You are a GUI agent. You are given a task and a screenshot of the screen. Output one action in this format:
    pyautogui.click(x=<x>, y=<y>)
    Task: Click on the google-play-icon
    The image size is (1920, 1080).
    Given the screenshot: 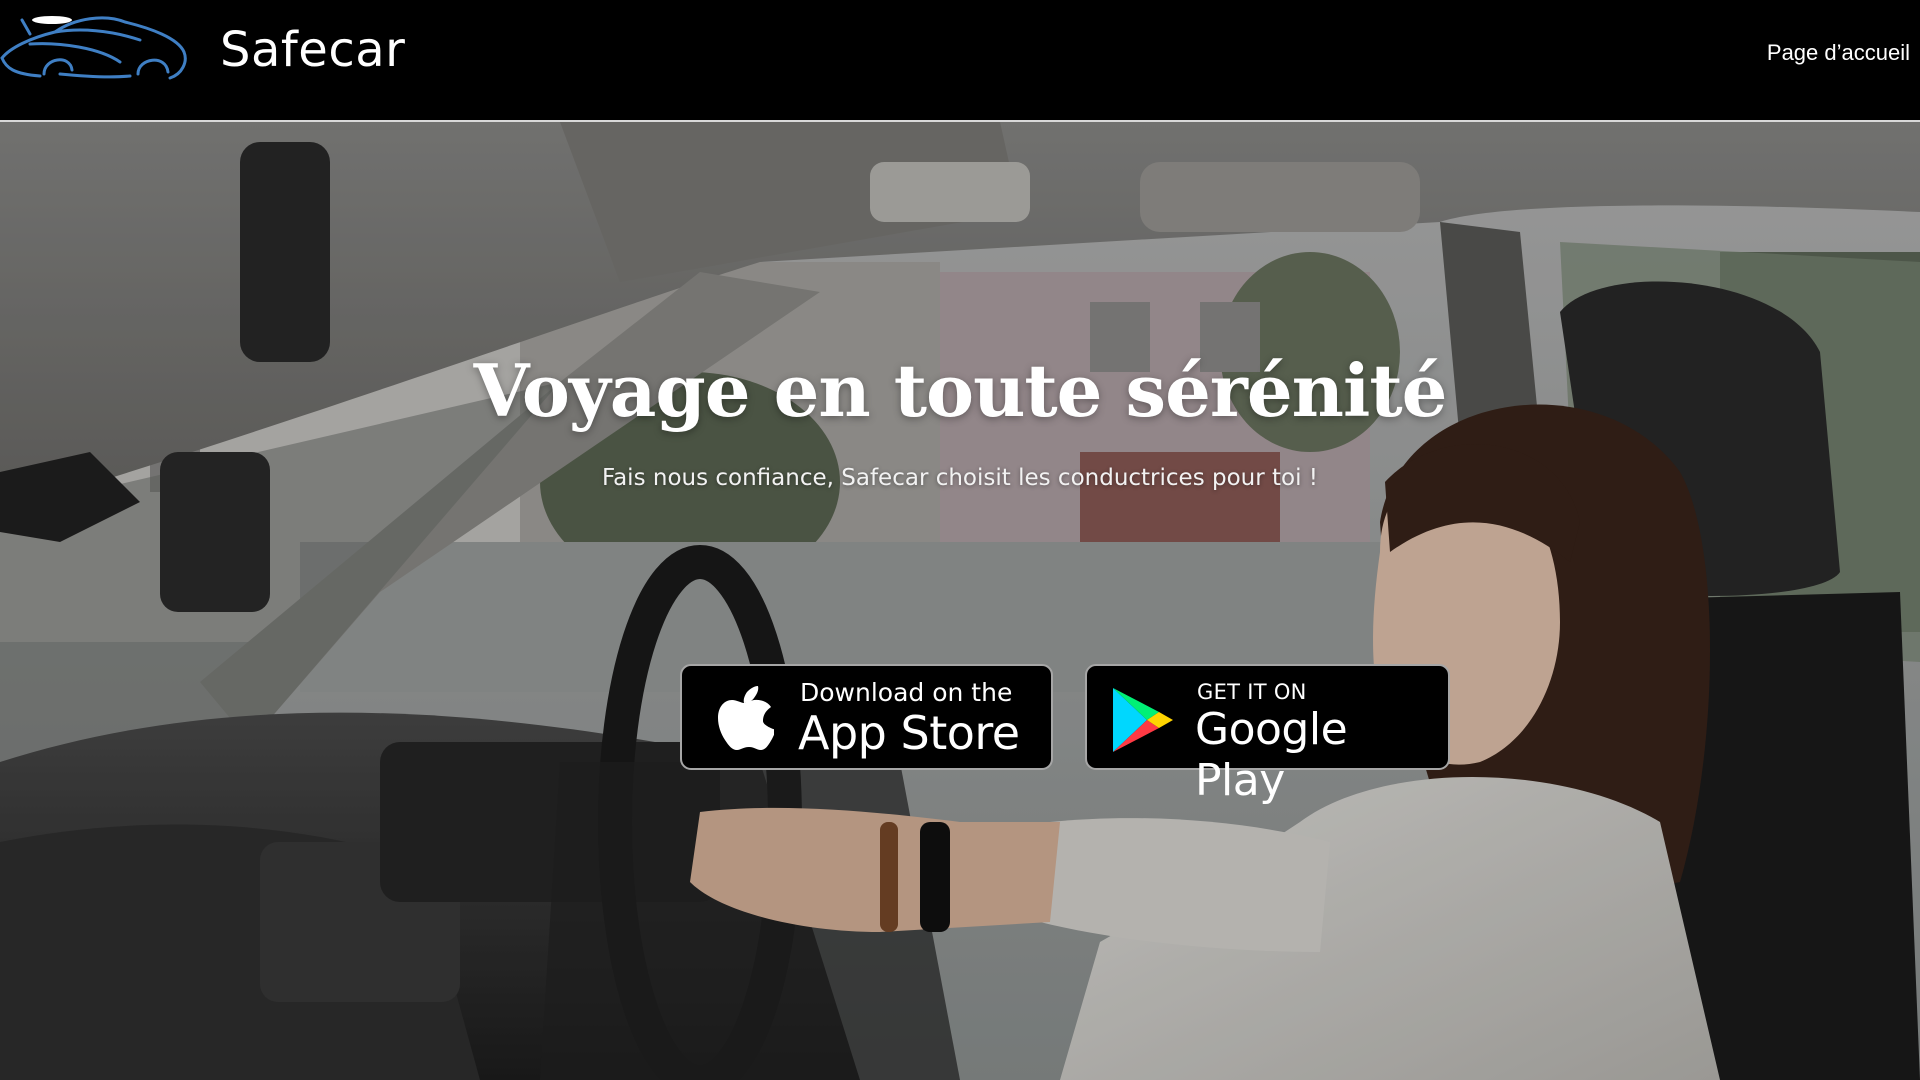 What is the action you would take?
    pyautogui.click(x=1143, y=720)
    